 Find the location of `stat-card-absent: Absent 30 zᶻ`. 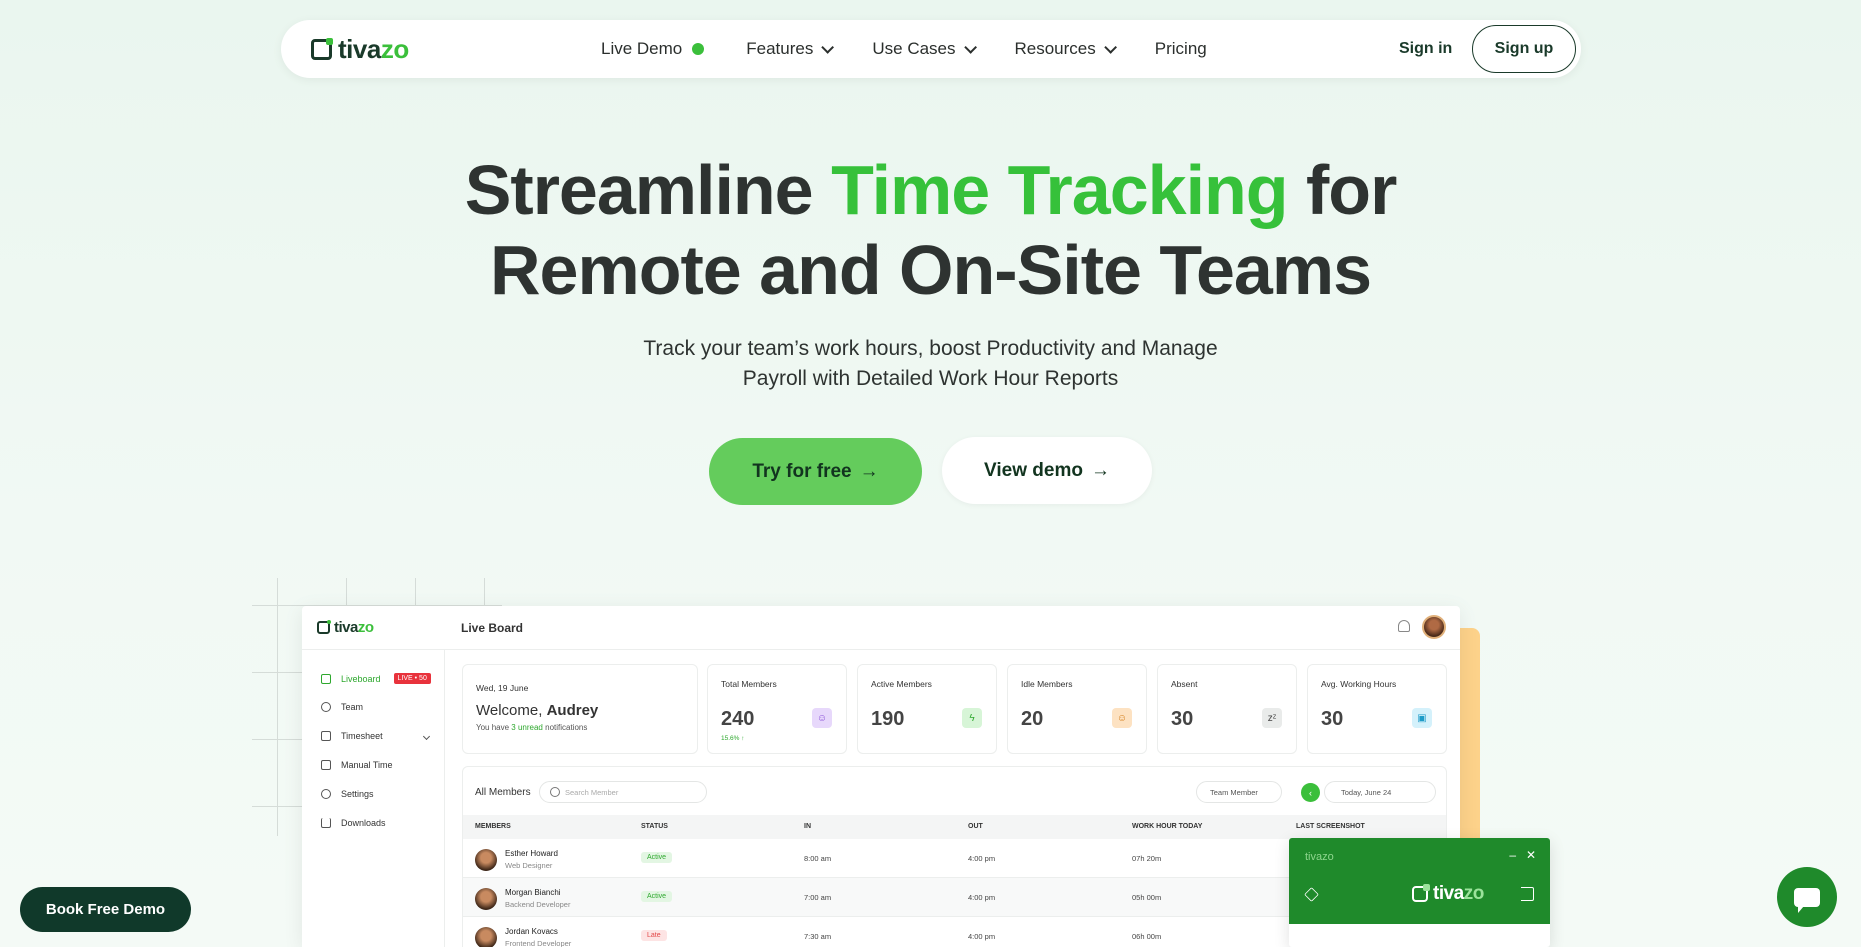

stat-card-absent: Absent 30 zᶻ is located at coordinates (1227, 709).